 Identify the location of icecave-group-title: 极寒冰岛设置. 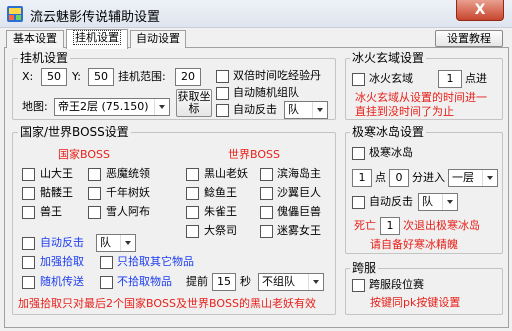
(388, 132).